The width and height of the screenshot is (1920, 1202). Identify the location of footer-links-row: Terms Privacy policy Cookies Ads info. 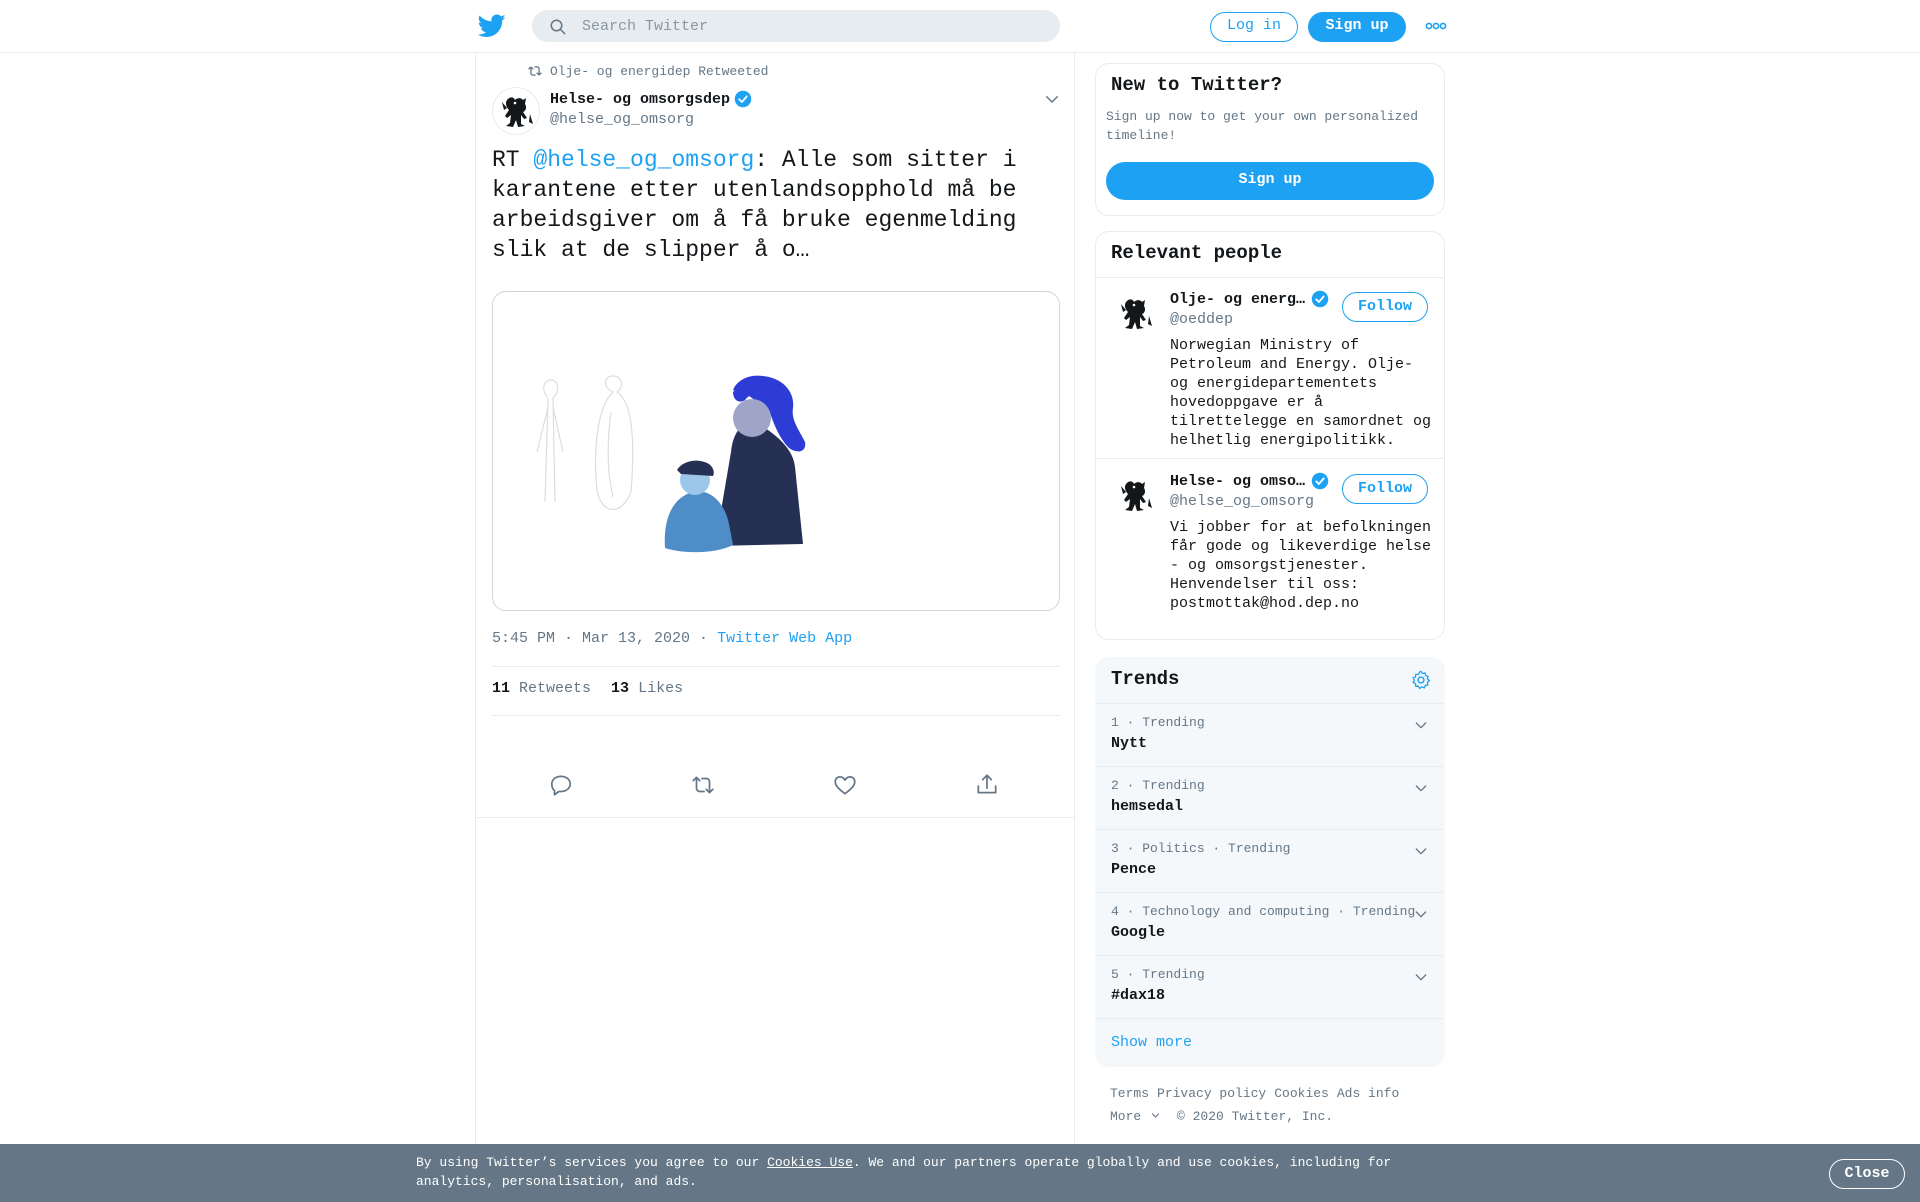
(1275, 1093).